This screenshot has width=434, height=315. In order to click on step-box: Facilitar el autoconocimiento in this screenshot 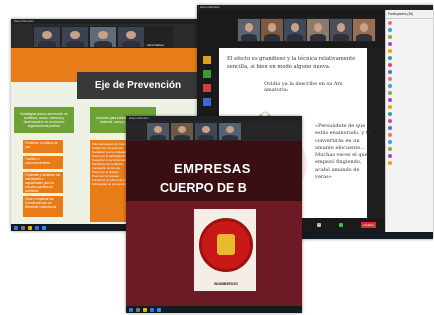, I will do `click(43, 162)`.